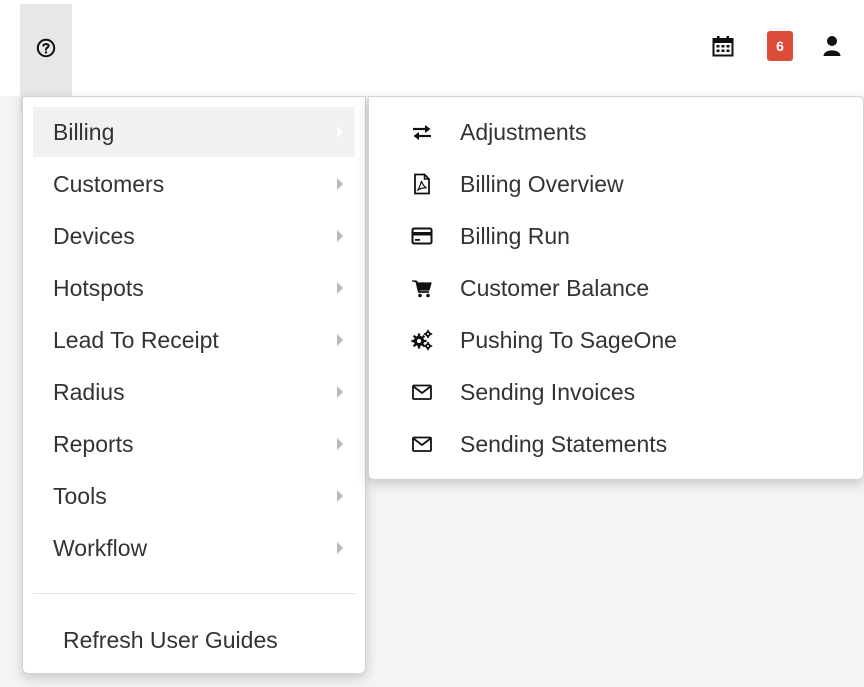 This screenshot has height=687, width=864. I want to click on menu-item-hotspots: Hotspots, so click(194, 288).